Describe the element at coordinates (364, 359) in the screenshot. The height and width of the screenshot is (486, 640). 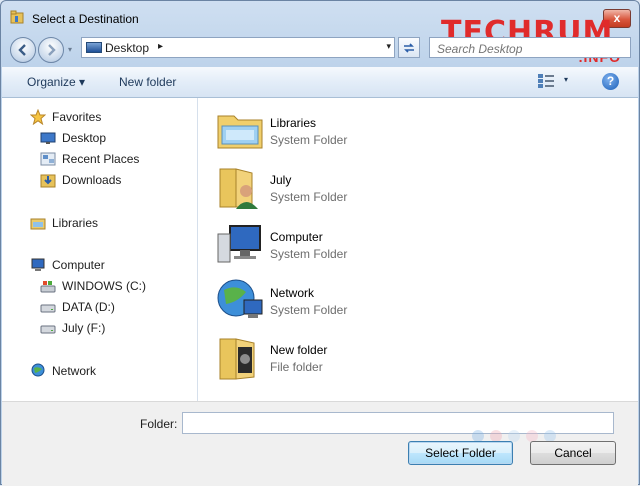
I see `list-item-new-folder: New folder File folder` at that location.